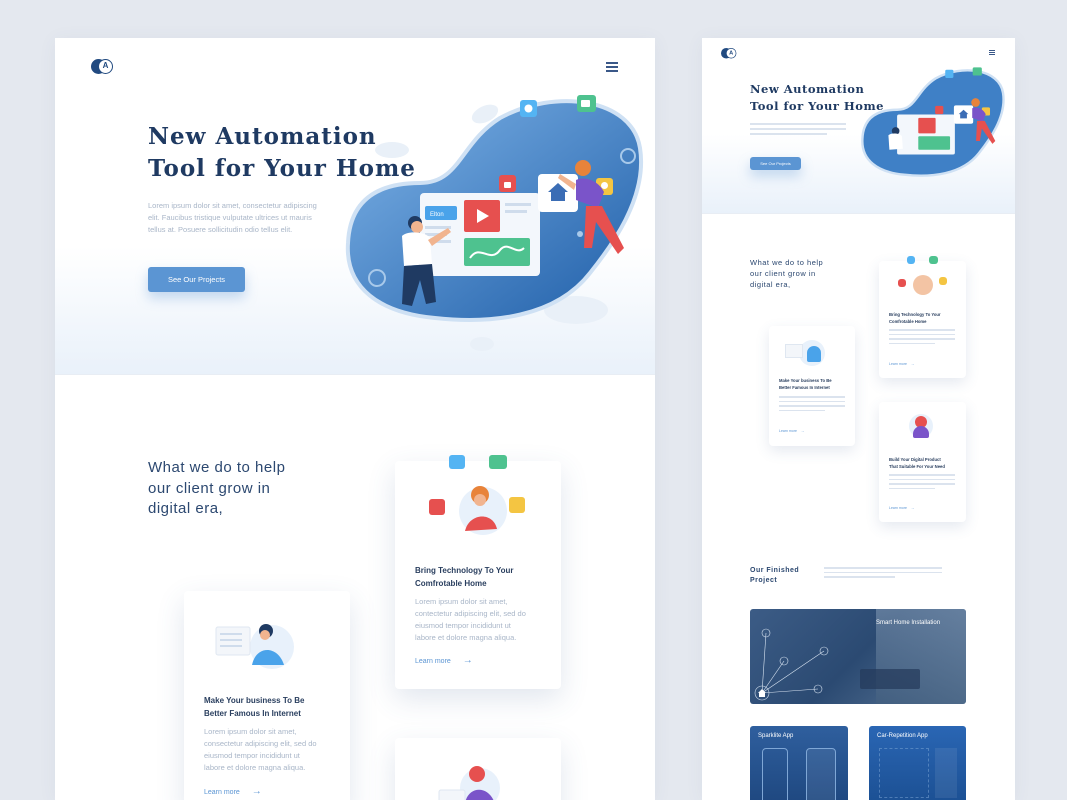 The width and height of the screenshot is (1067, 800). I want to click on hero-description-lines, so click(798, 129).